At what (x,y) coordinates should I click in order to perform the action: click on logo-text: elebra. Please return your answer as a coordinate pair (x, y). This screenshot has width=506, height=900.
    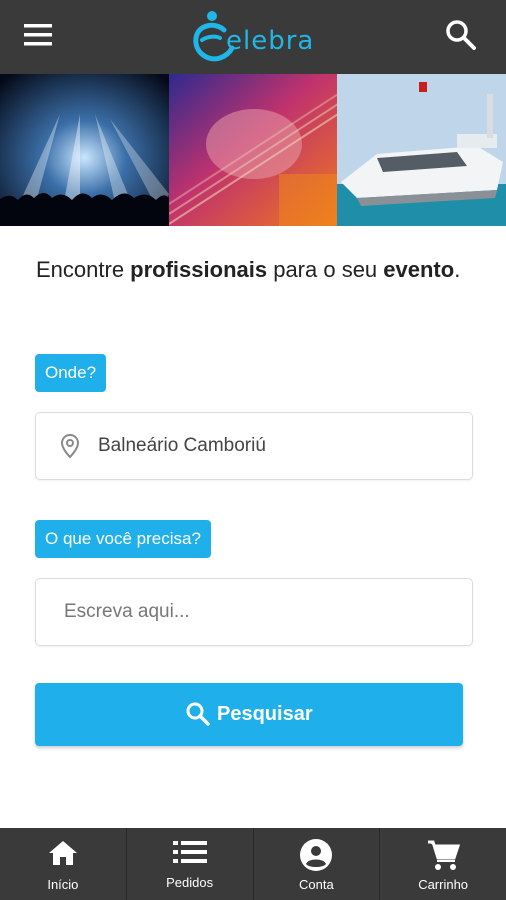
    Looking at the image, I should click on (270, 41).